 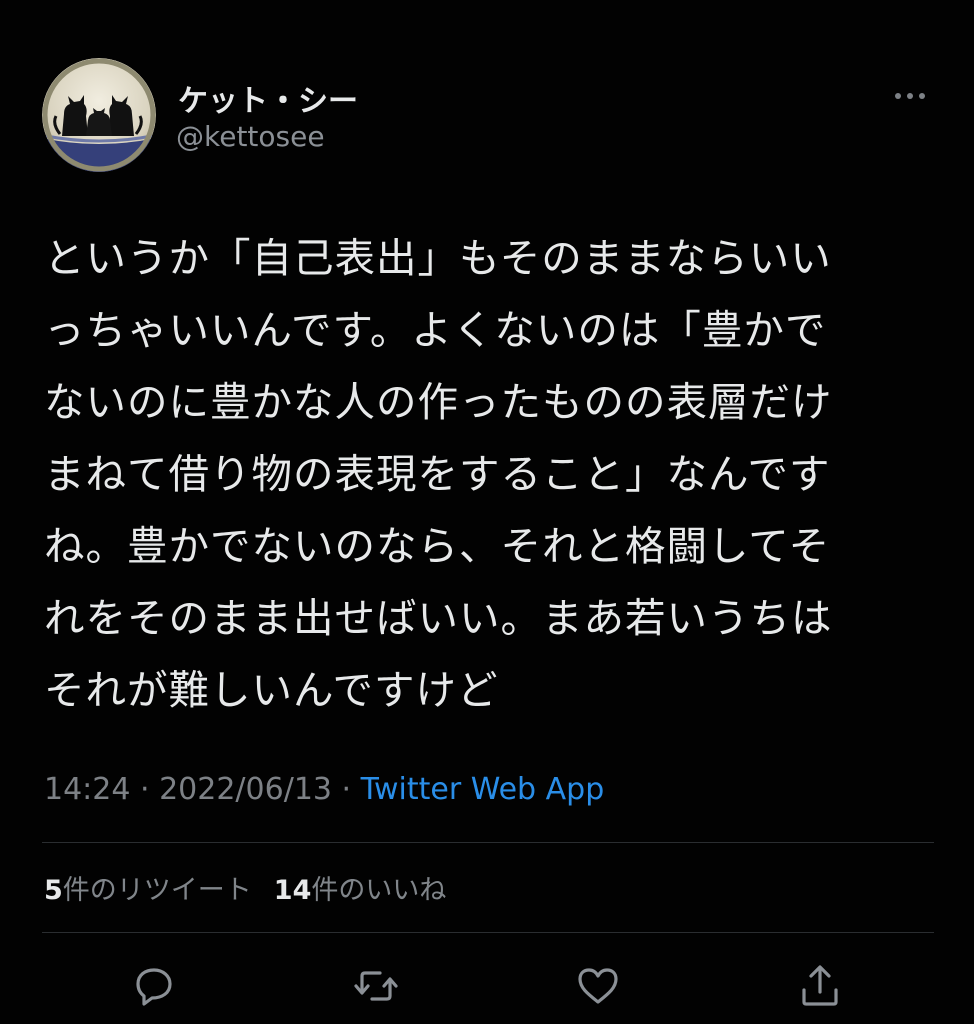 I want to click on tweet-text-line: まねて借り物の表現をすること」なんです, so click(x=437, y=474).